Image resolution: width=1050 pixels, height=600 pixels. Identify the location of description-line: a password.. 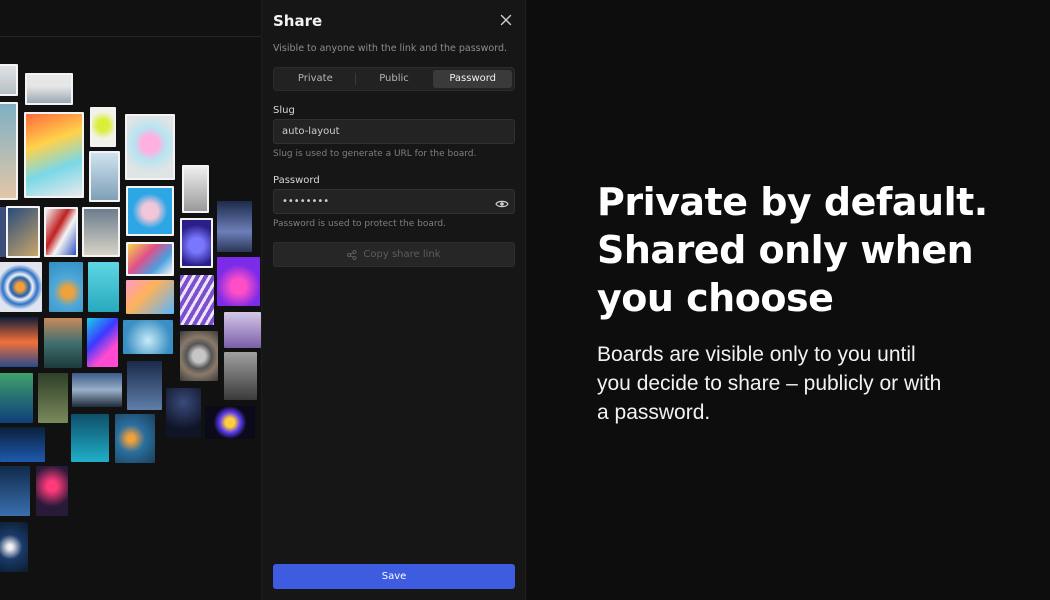
(654, 412).